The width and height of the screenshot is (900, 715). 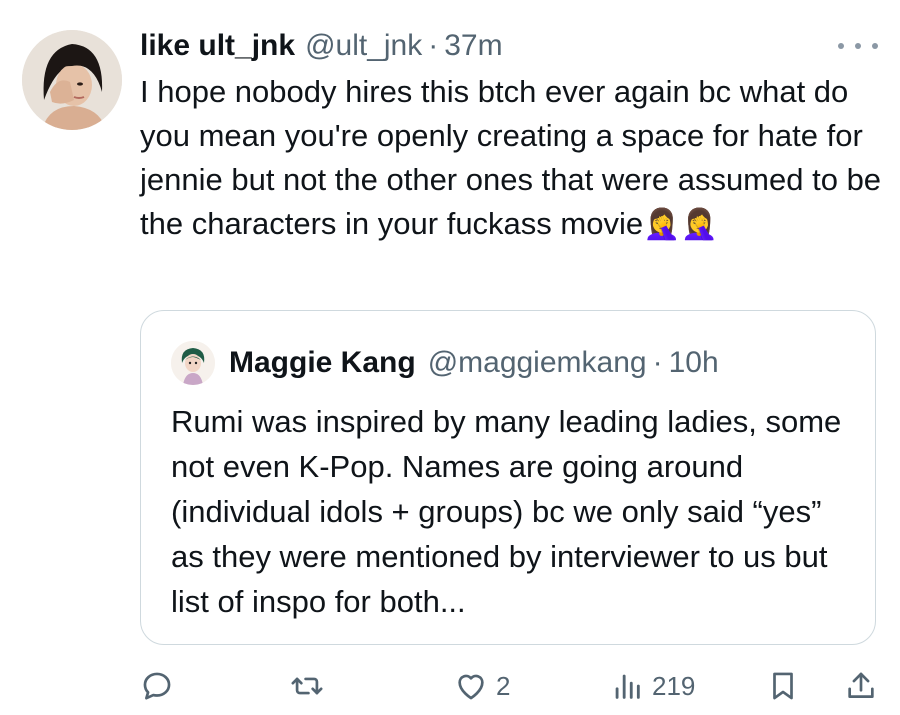 What do you see at coordinates (680, 224) in the screenshot?
I see `facepalm-emoji: 🤦‍♀️🤦‍♀️` at bounding box center [680, 224].